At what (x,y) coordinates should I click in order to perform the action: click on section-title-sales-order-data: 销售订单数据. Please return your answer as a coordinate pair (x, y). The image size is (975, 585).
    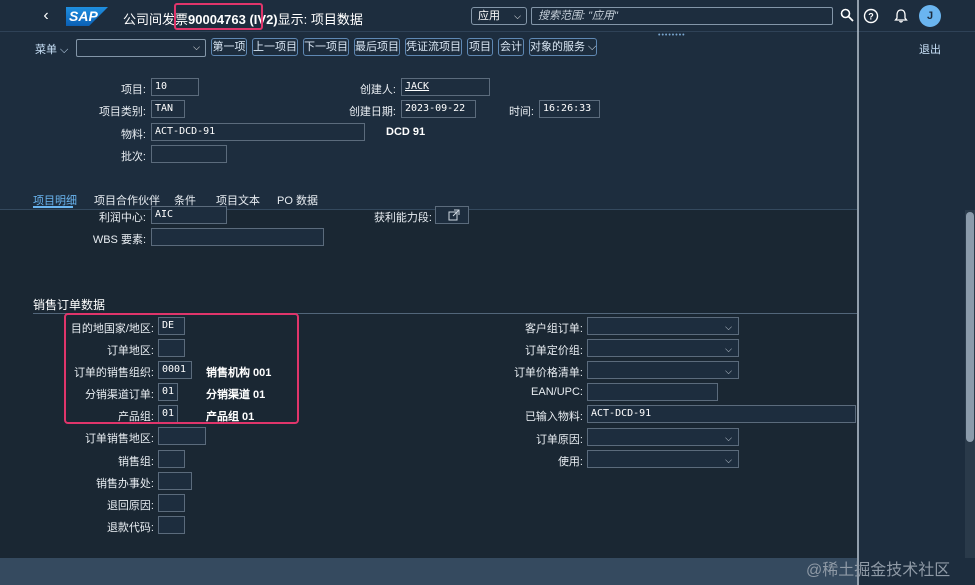
    Looking at the image, I should click on (69, 305).